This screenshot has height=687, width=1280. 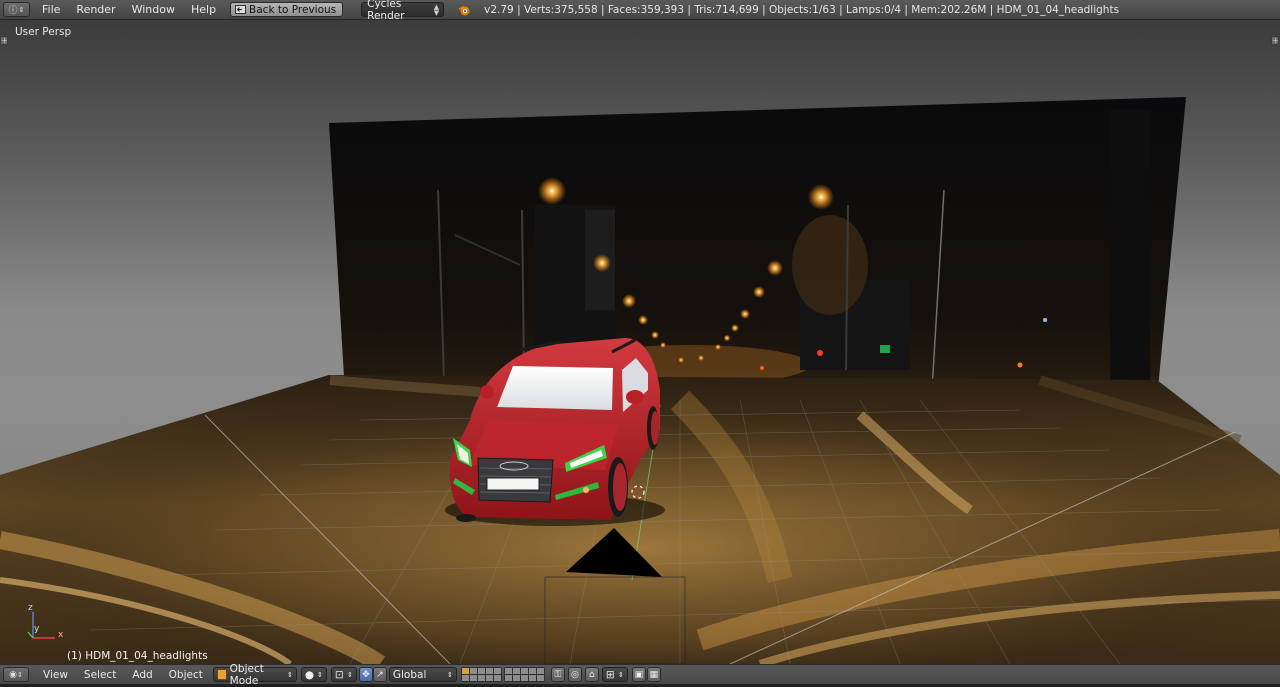 I want to click on menu-select: Select, so click(x=100, y=675).